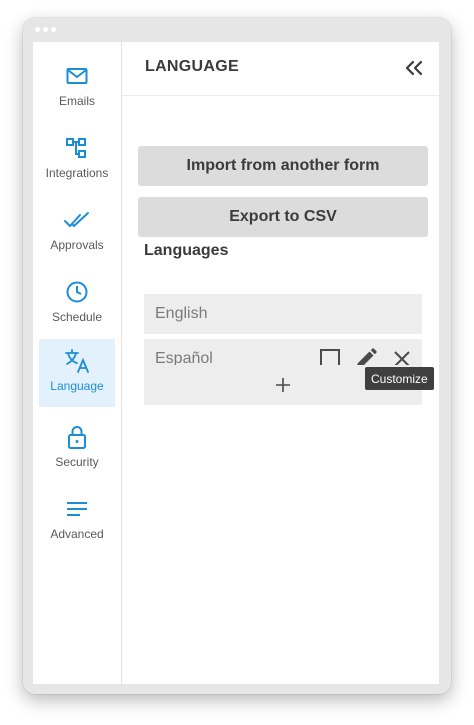  Describe the element at coordinates (76, 101) in the screenshot. I see `sidebar-item-label: Emails` at that location.